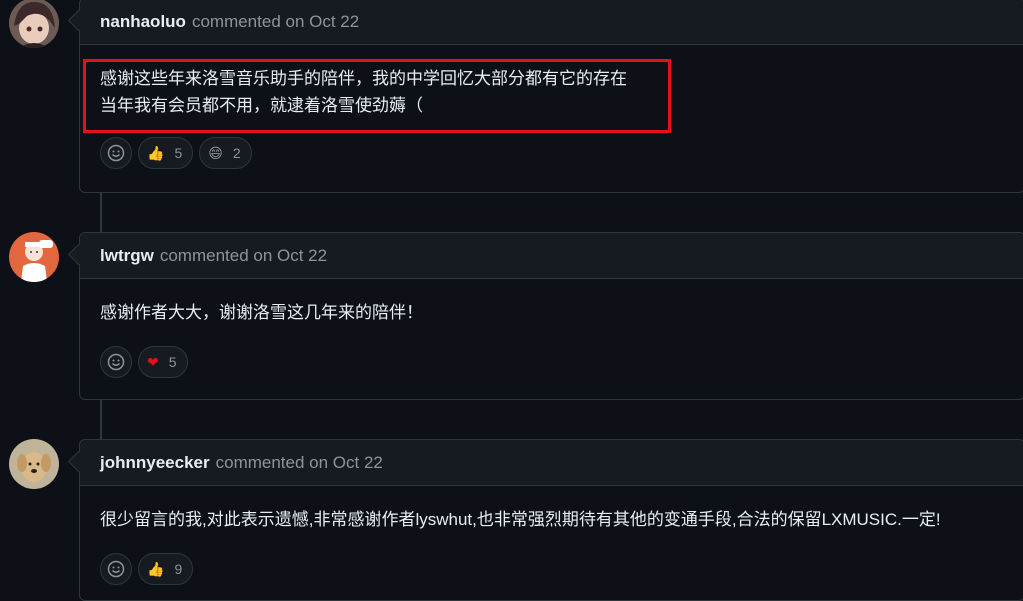 The width and height of the screenshot is (1023, 601). I want to click on reactions-bar: ❤ 5, so click(144, 362).